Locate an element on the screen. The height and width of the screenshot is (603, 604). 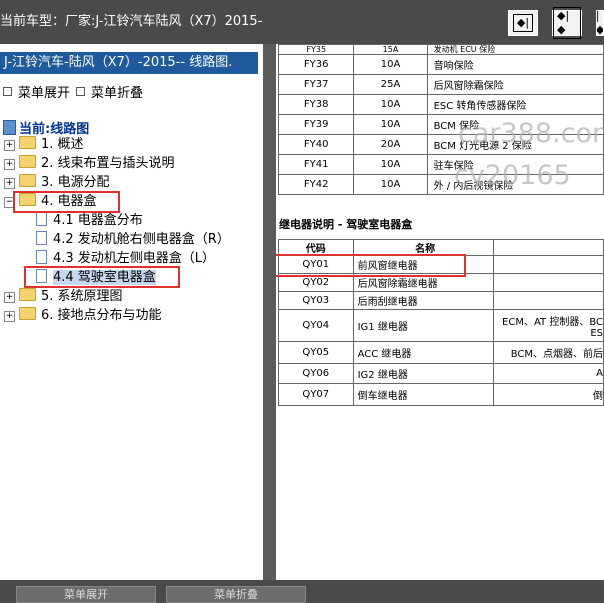
table-row: QY04 IG1 继电器 ECM、AT 控制器、BC ES is located at coordinates (441, 325).